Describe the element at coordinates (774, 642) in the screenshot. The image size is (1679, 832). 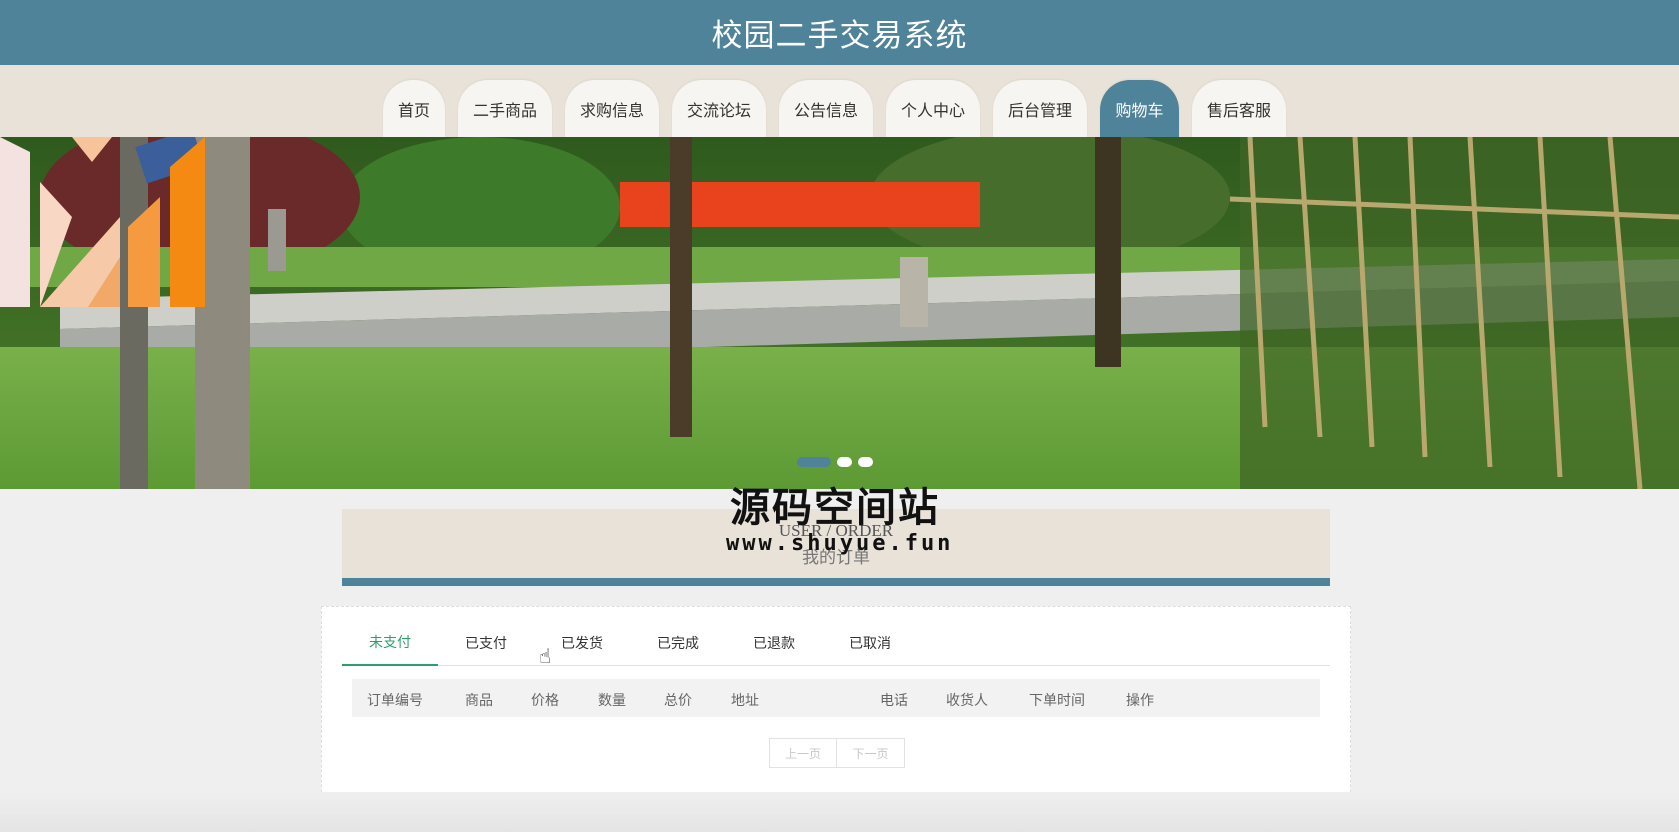
I see `tab-refunded: 已退款` at that location.